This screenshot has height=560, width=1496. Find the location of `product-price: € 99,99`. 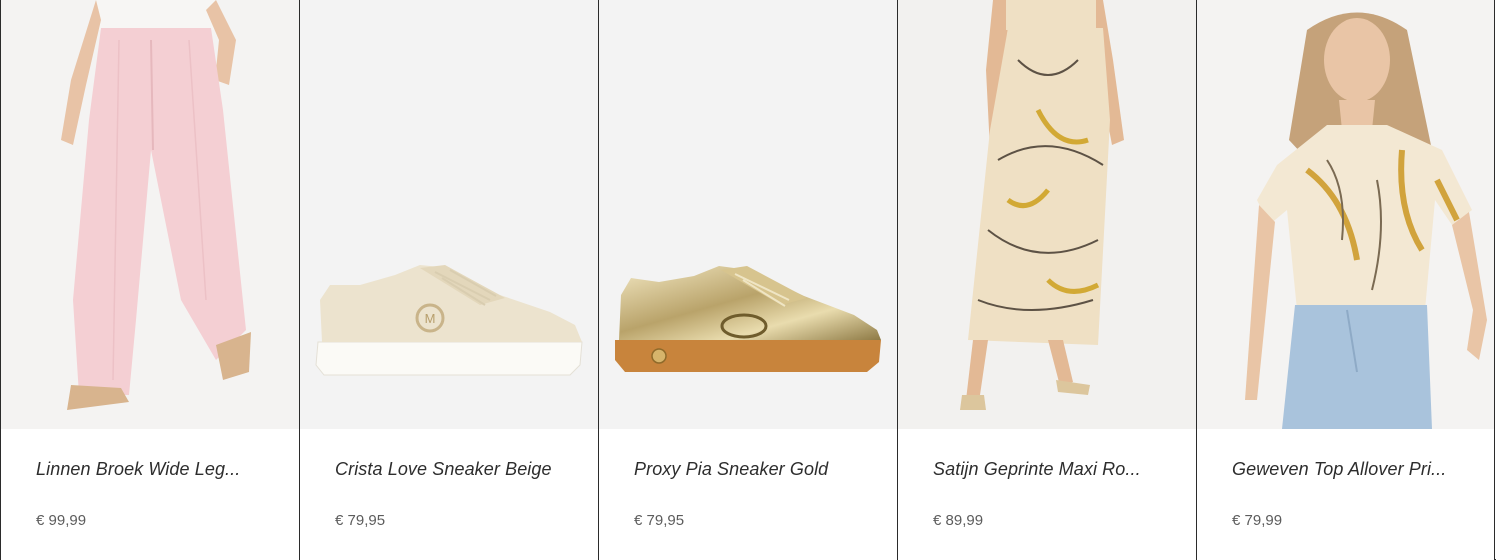

product-price: € 99,99 is located at coordinates (61, 520).